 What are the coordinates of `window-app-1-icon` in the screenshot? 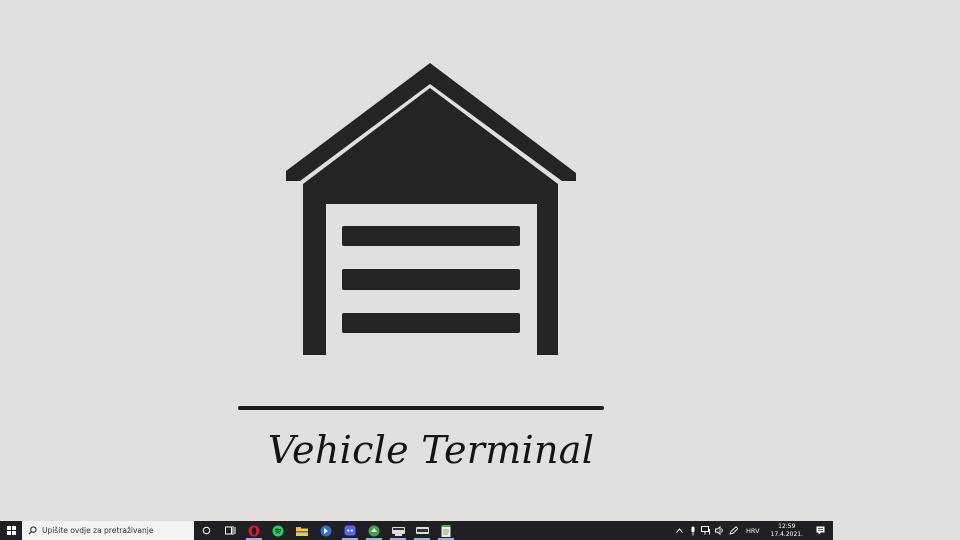 It's located at (398, 531).